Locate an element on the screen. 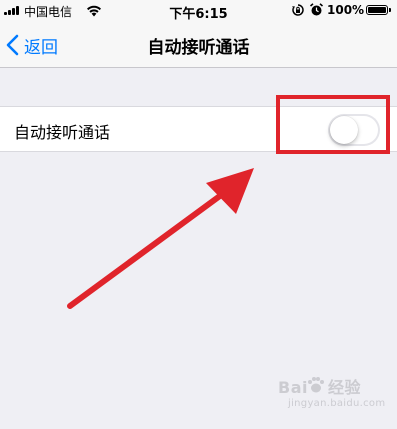  alarm-icon is located at coordinates (316, 9).